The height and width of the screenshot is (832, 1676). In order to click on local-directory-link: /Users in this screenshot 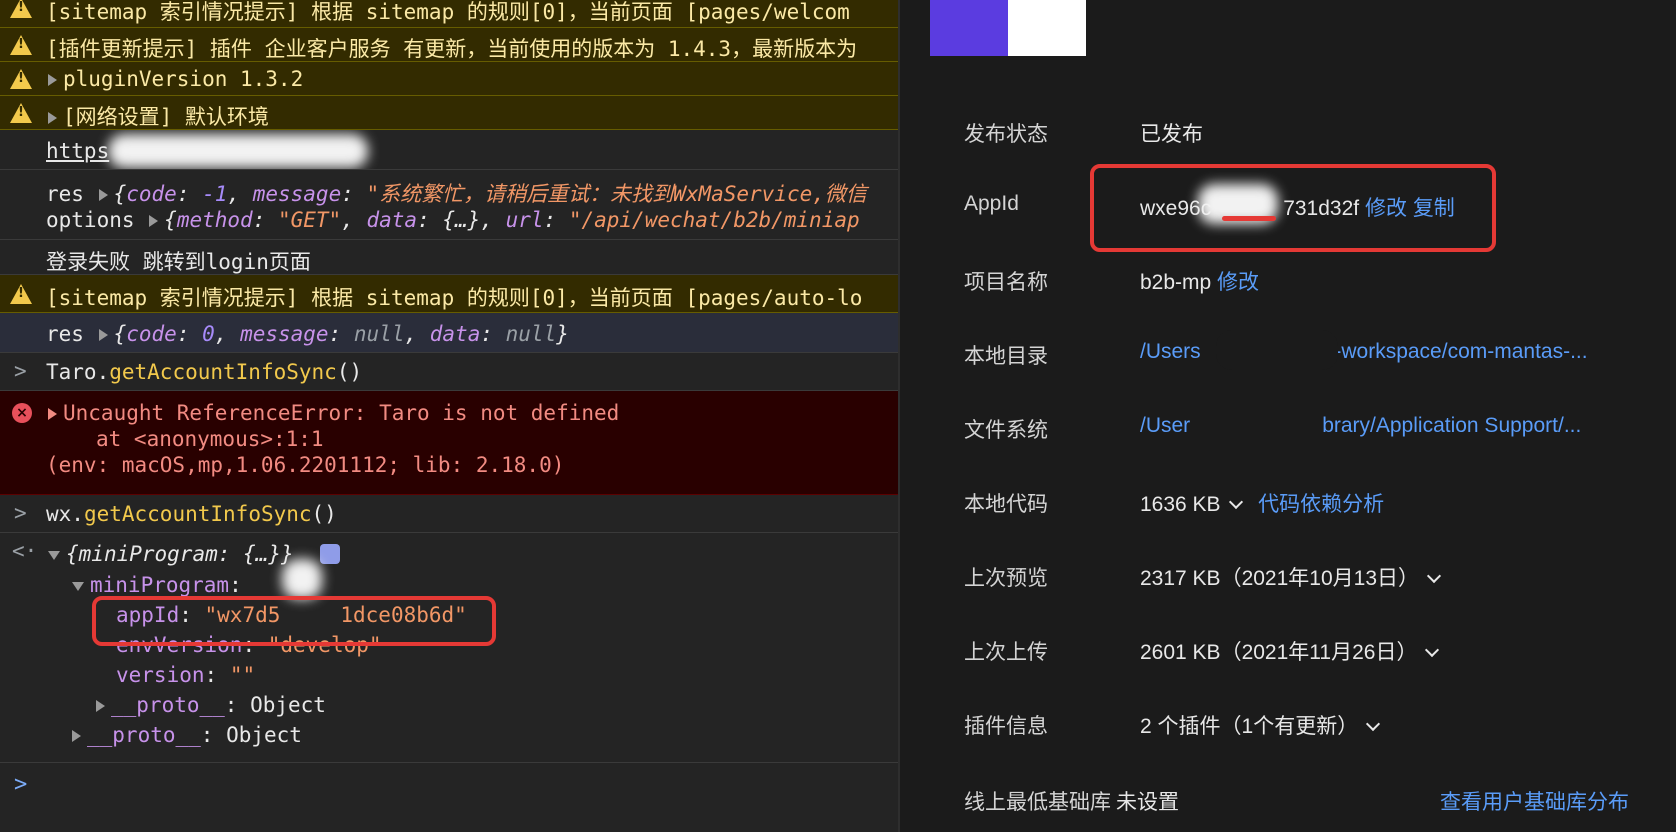, I will do `click(1170, 351)`.